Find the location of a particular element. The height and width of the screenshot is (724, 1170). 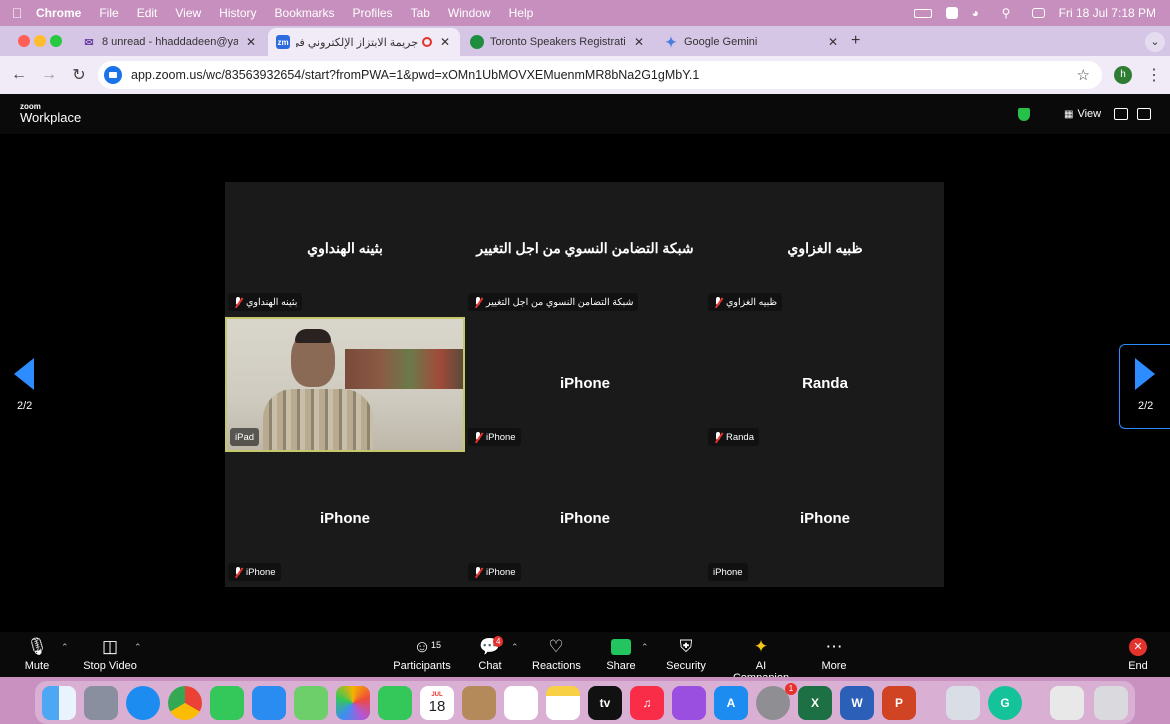

excel-icon: X is located at coordinates (815, 703).